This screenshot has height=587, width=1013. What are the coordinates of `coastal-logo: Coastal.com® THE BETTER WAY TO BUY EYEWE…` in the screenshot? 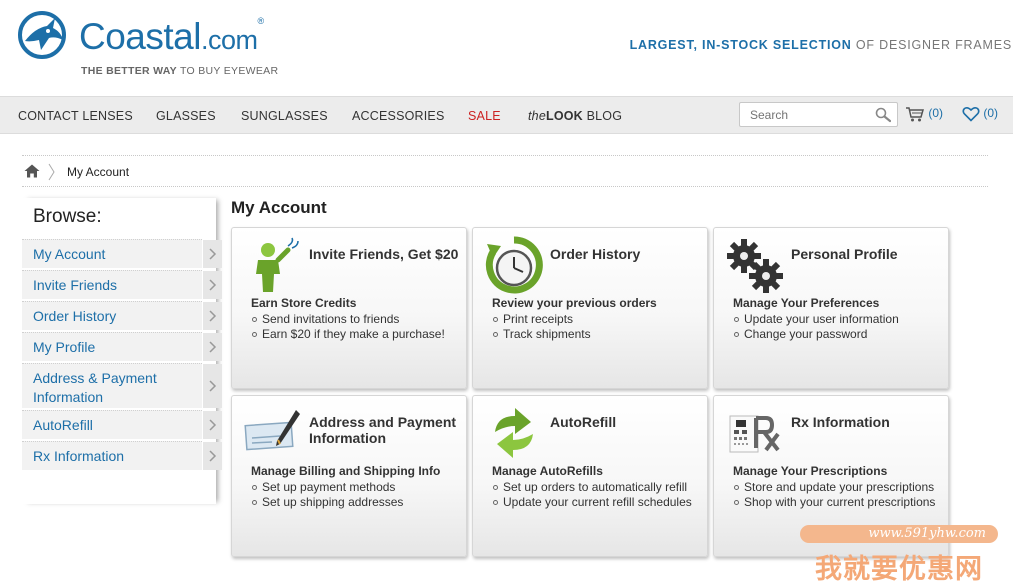 It's located at (151, 45).